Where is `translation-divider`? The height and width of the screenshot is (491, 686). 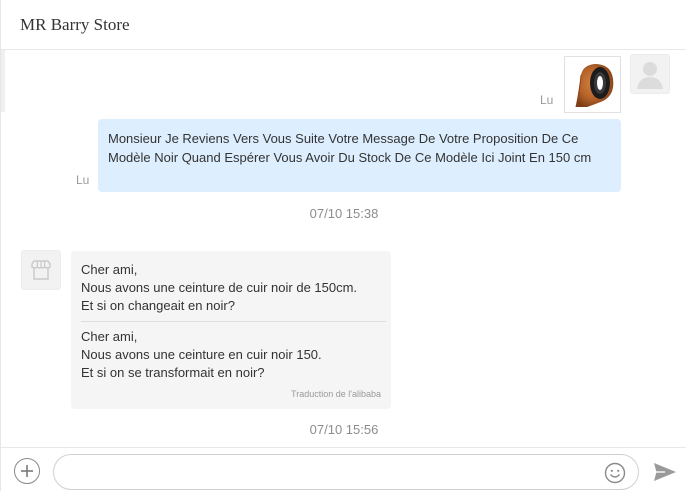 translation-divider is located at coordinates (233, 321).